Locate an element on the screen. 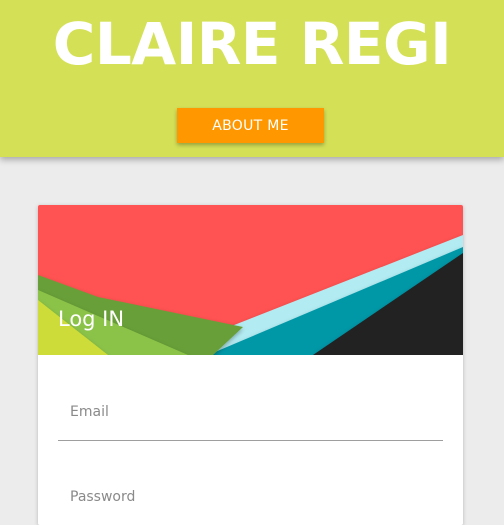 This screenshot has height=525, width=504. site-title: CLAIRE REGI is located at coordinates (252, 44).